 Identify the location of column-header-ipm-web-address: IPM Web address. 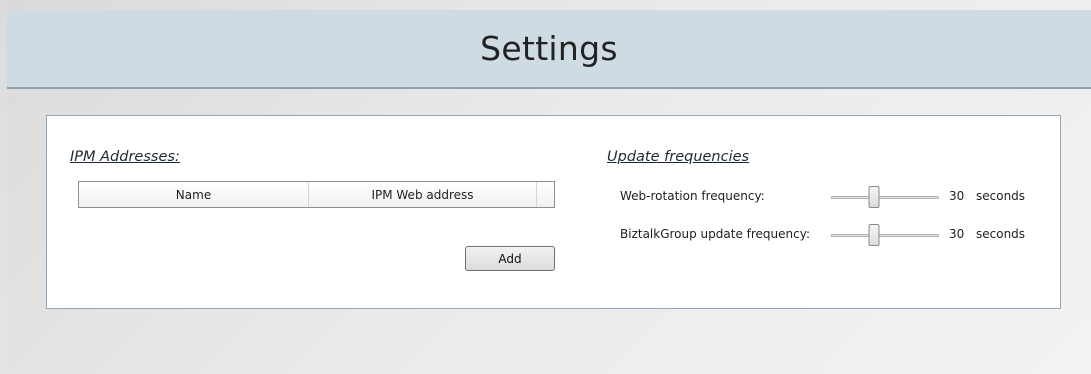
(423, 194).